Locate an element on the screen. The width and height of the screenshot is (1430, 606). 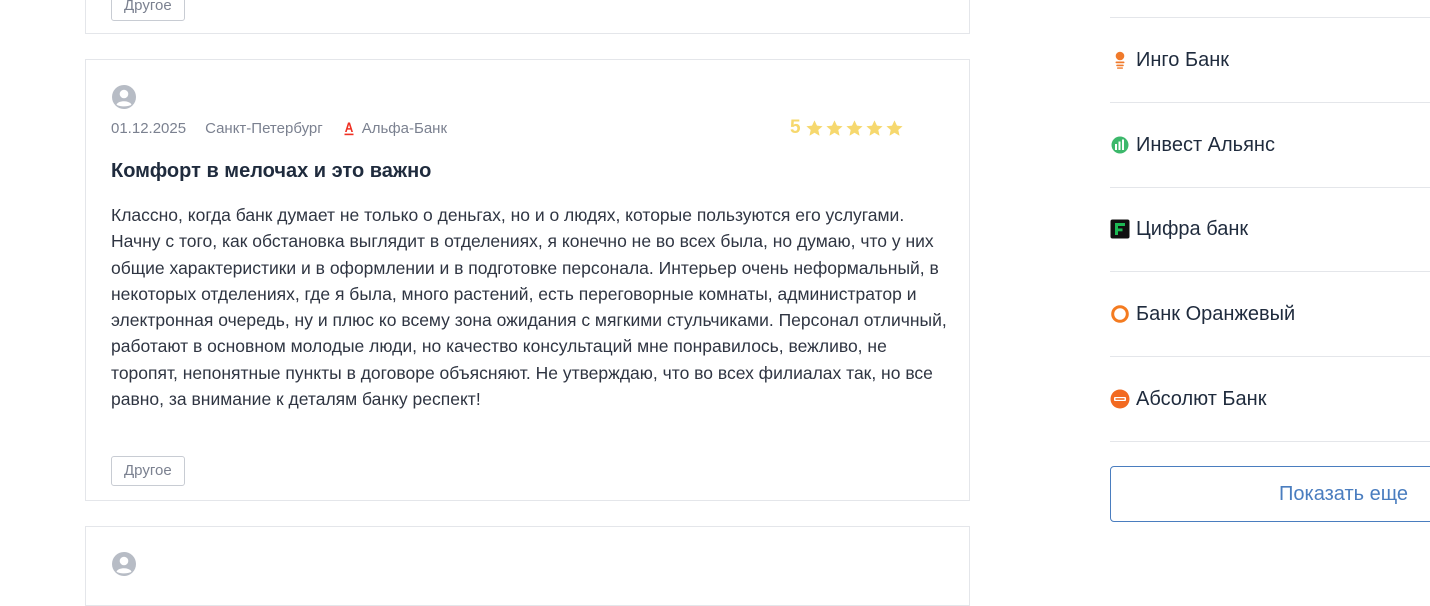
bank-oranzhevyy-logo-icon is located at coordinates (1120, 314).